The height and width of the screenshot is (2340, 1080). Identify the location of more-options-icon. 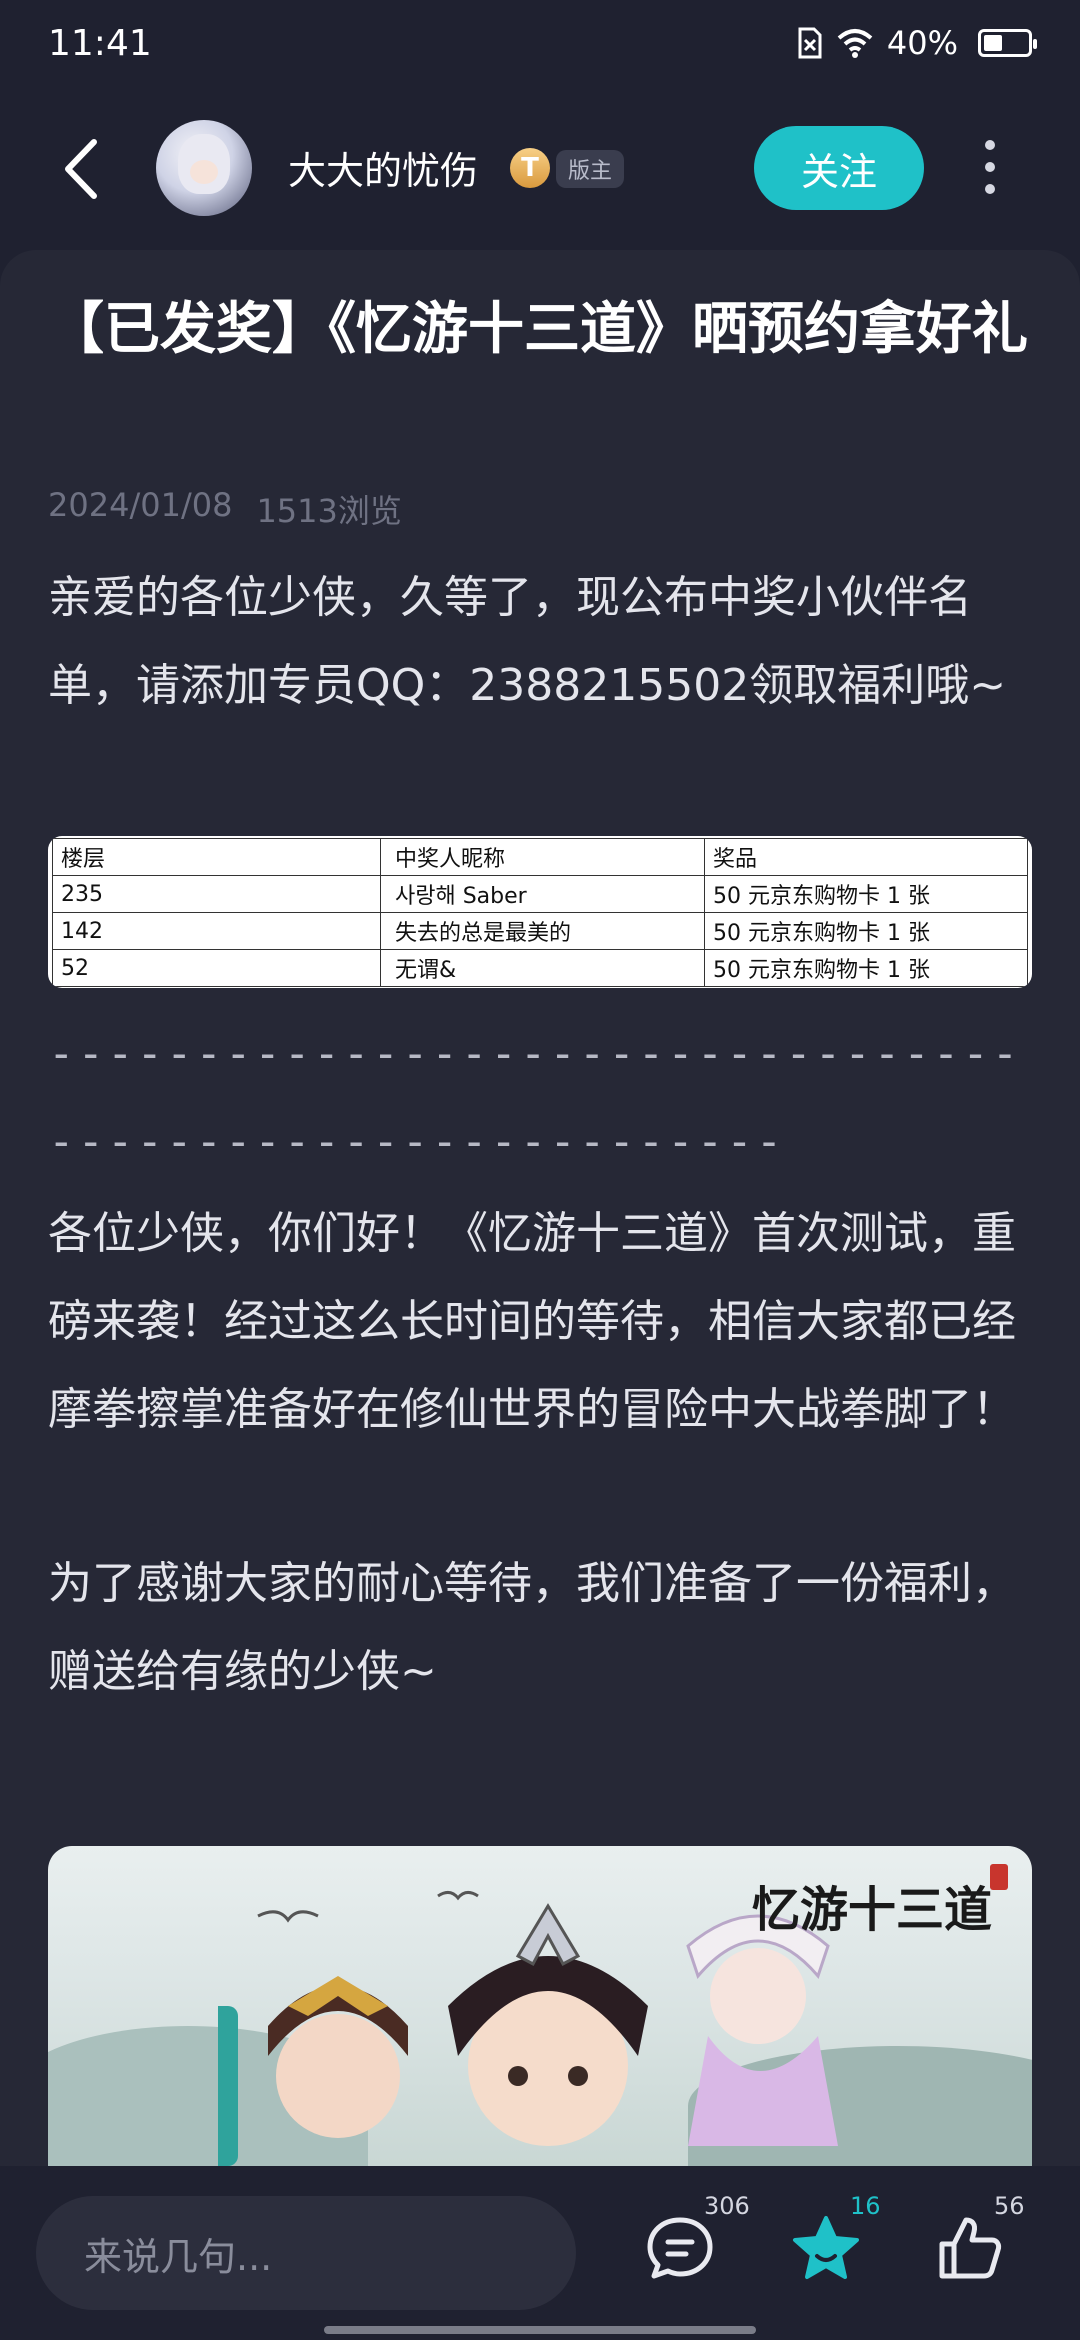
(990, 170).